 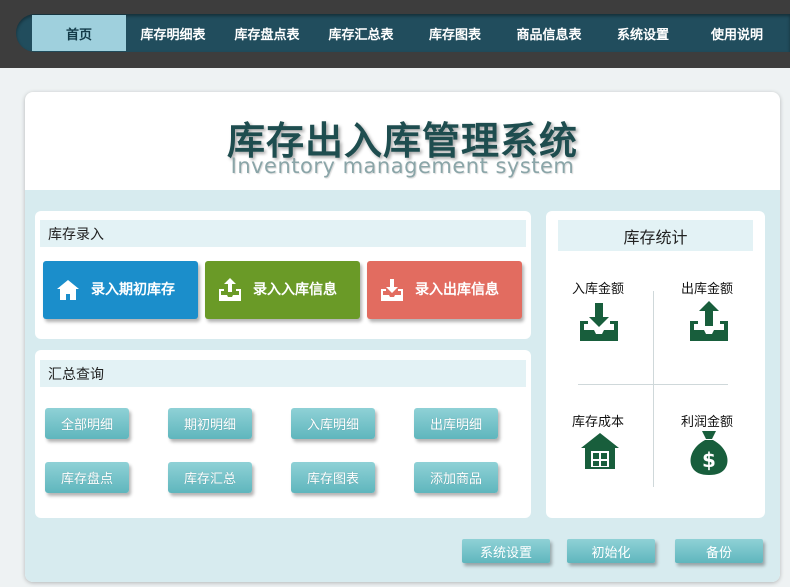 I want to click on stocktake-button: 库存盘点, so click(x=87, y=477).